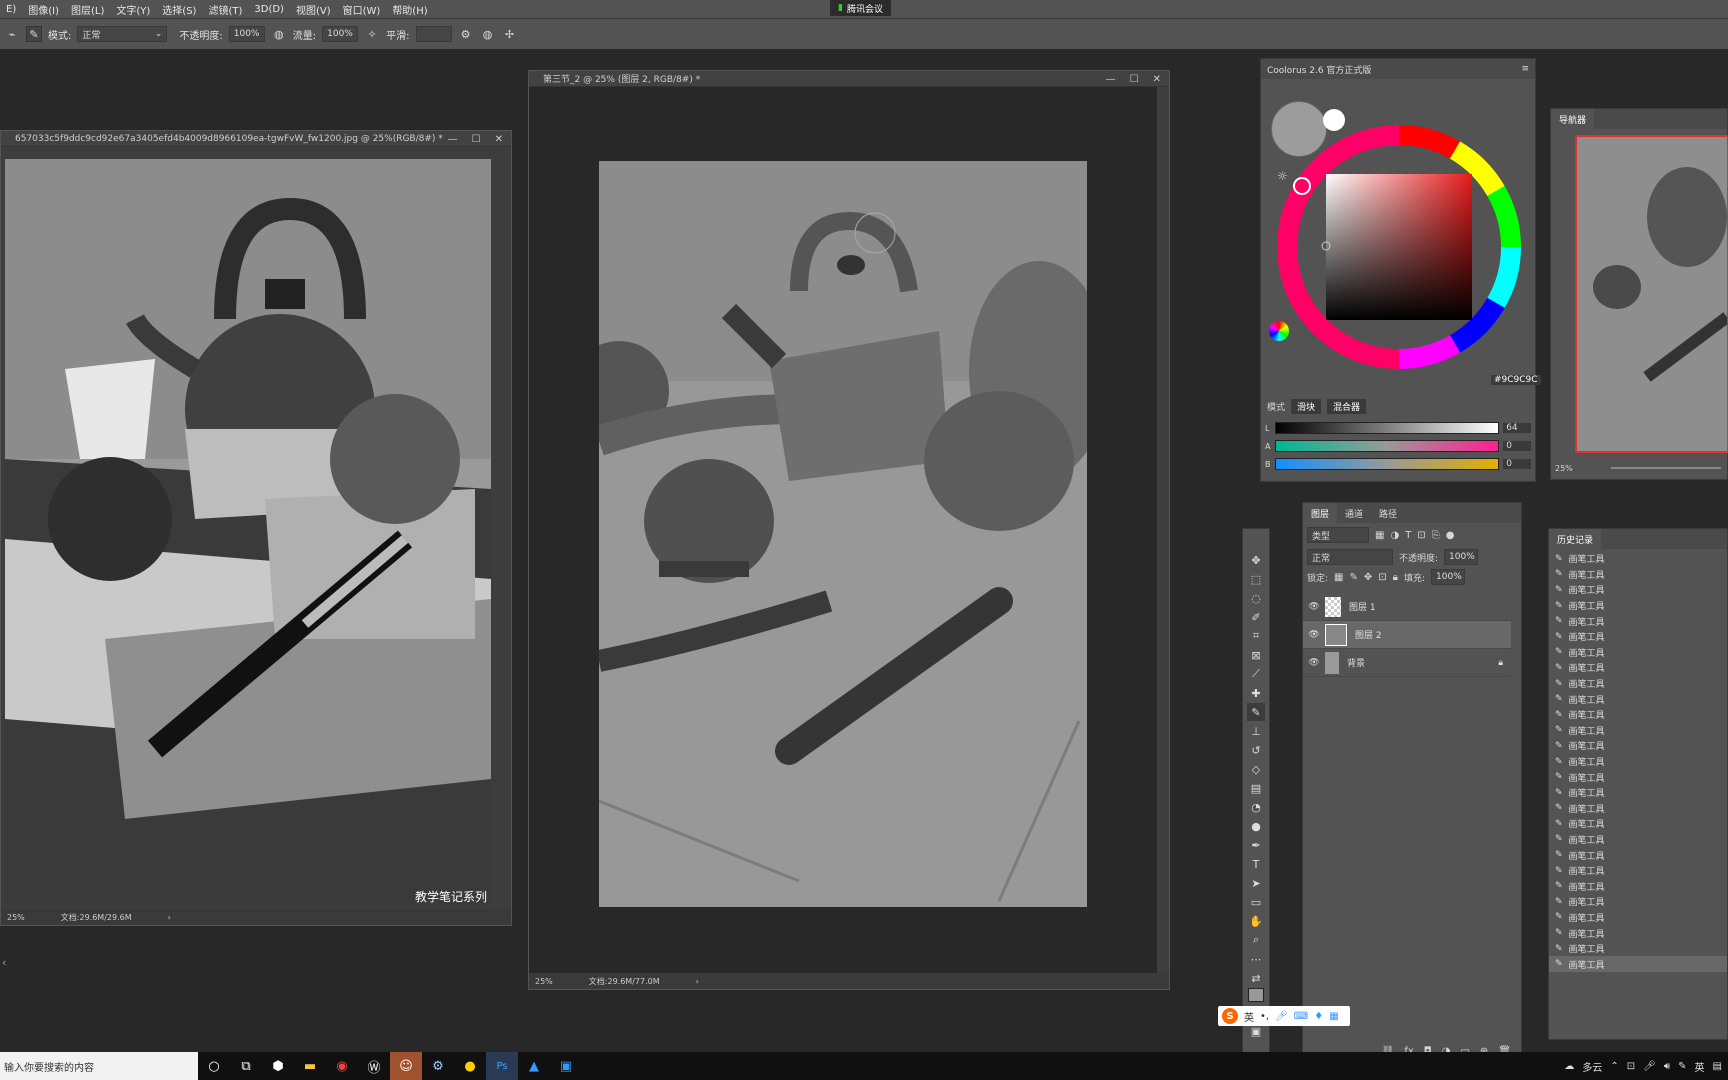 The width and height of the screenshot is (1728, 1080). What do you see at coordinates (1354, 577) in the screenshot?
I see `lock-pixels-icon: ✎` at bounding box center [1354, 577].